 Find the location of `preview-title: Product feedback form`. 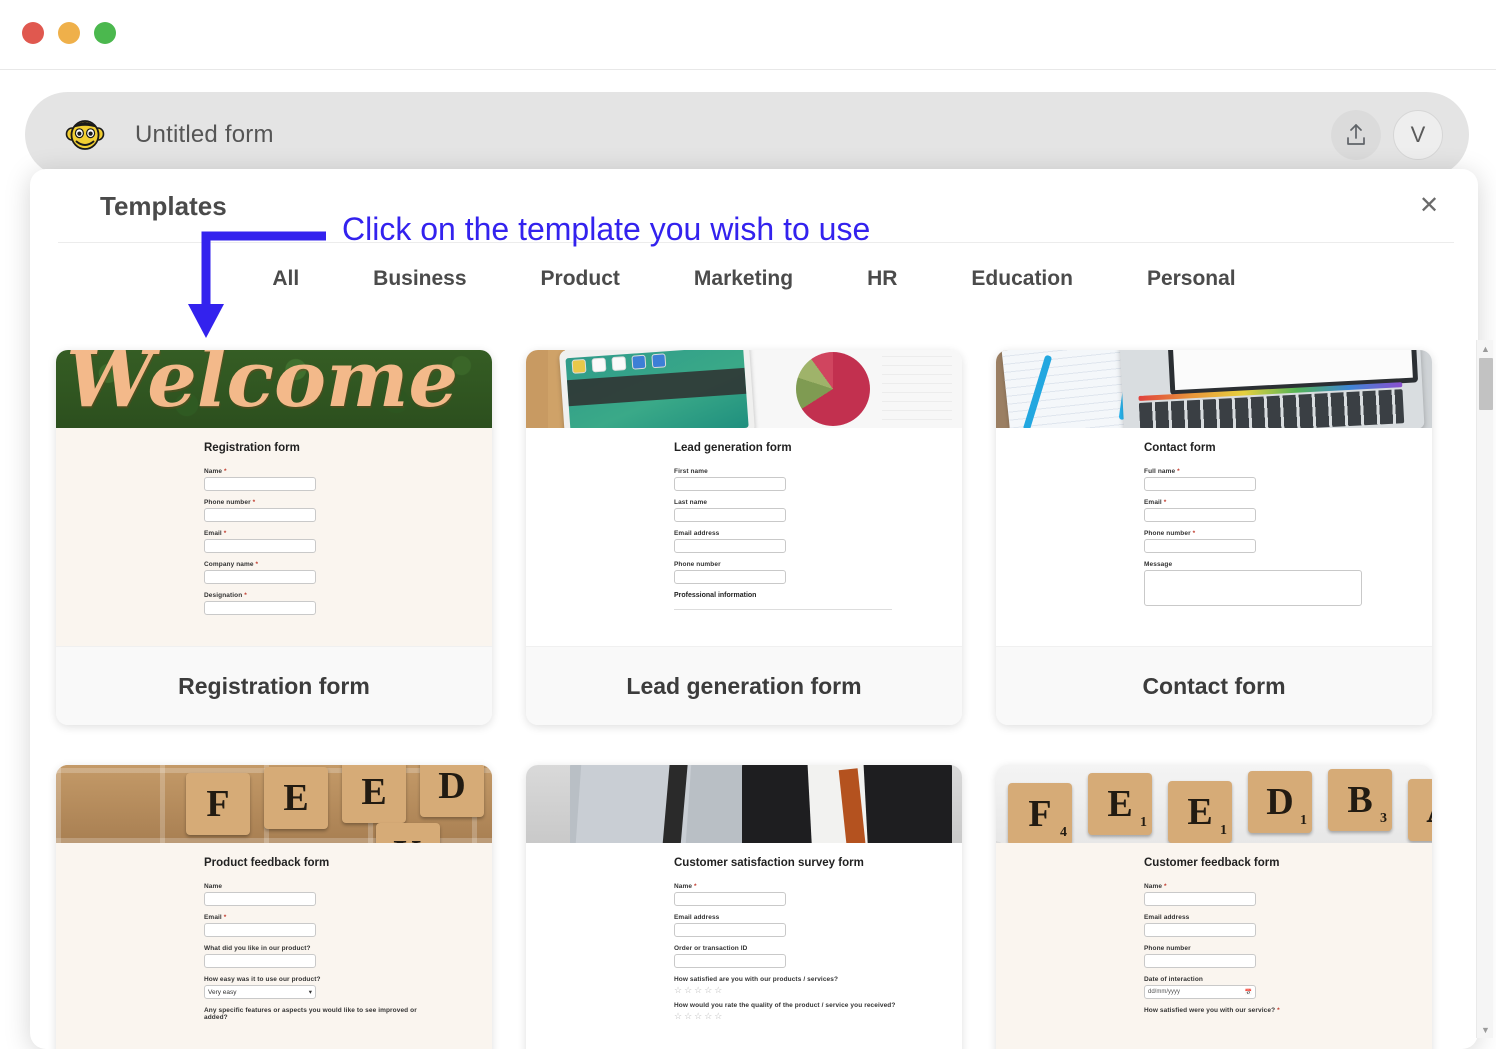

preview-title: Product feedback form is located at coordinates (267, 863).